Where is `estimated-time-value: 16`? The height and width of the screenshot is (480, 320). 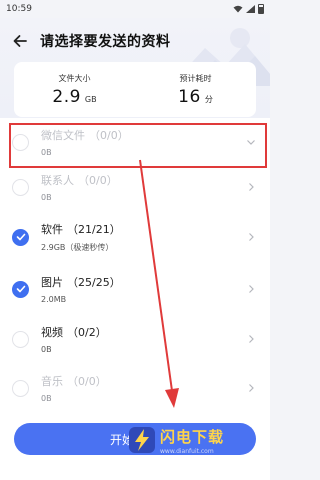
estimated-time-value: 16 is located at coordinates (189, 96).